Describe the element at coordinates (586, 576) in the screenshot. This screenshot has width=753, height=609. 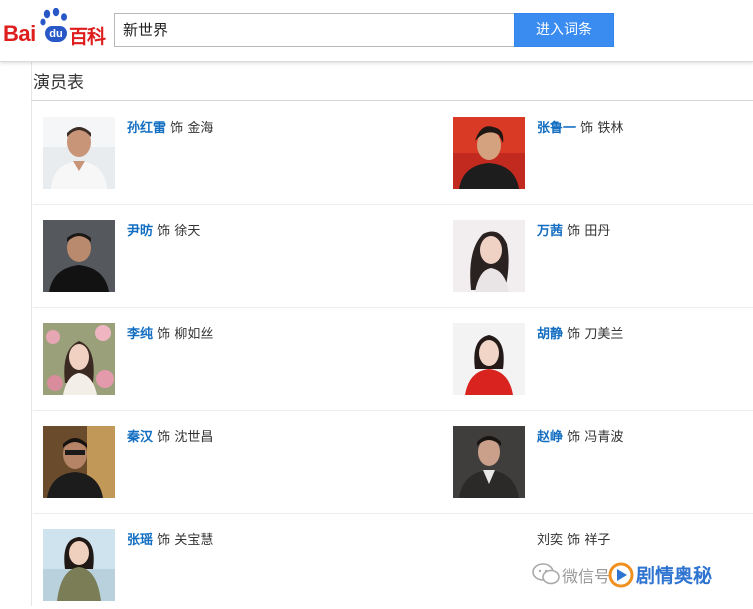
I see `watermark-prefix: 微信号` at that location.